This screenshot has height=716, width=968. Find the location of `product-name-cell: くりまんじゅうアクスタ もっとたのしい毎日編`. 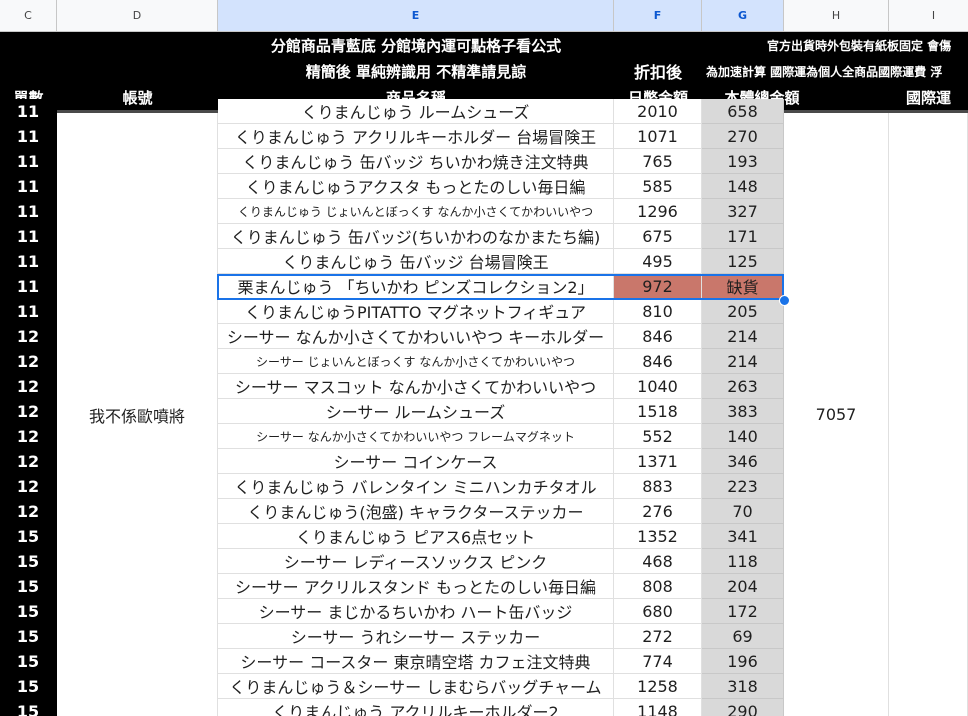

product-name-cell: くりまんじゅうアクスタ もっとたのしい毎日編 is located at coordinates (416, 186).